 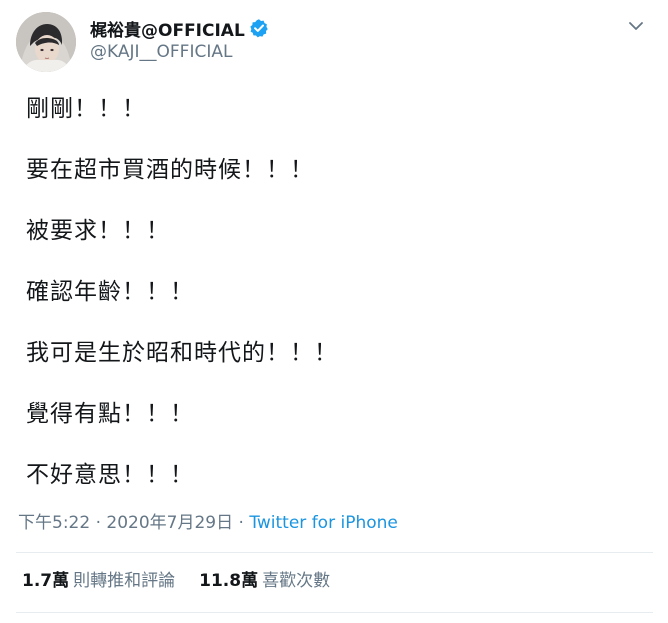 What do you see at coordinates (110, 414) in the screenshot?
I see `tweet-text-line: 覺得有點！！！` at bounding box center [110, 414].